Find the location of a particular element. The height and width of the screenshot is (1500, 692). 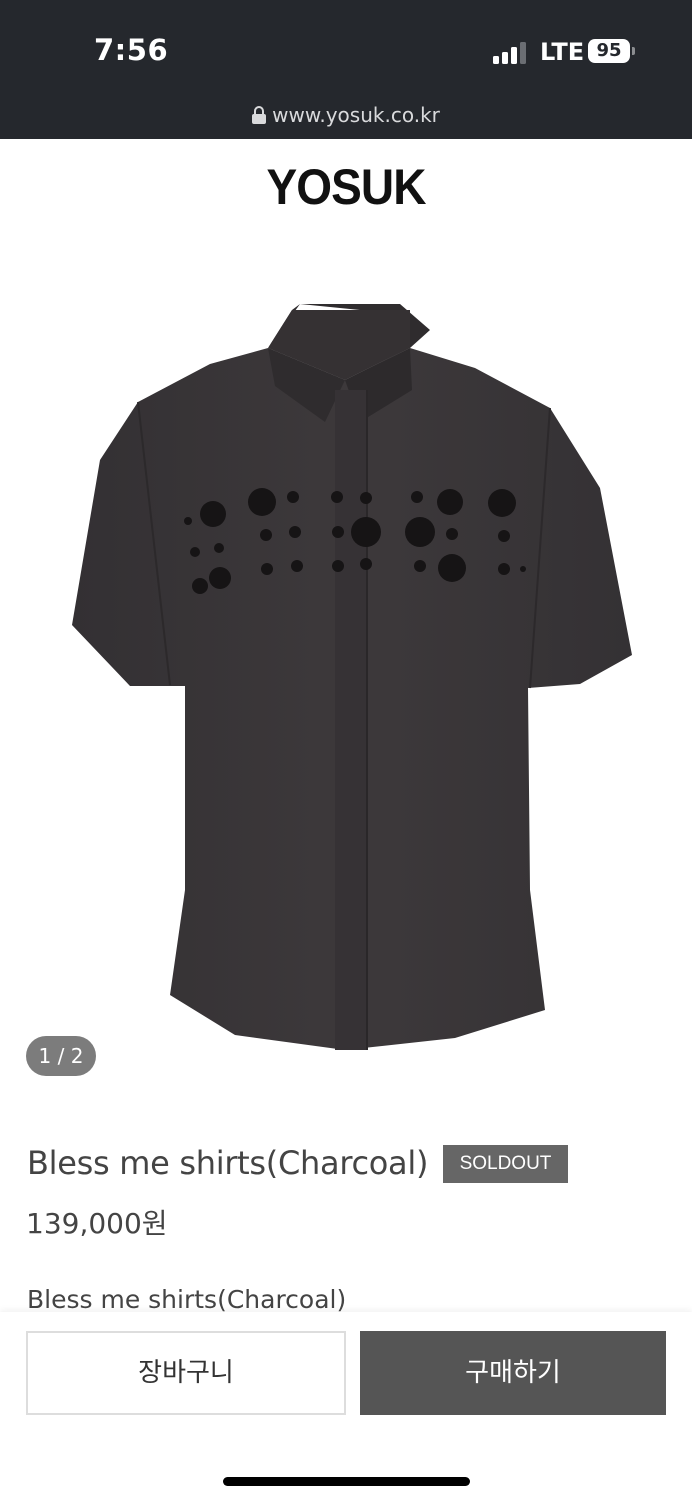

battery-level: 95 is located at coordinates (609, 51).